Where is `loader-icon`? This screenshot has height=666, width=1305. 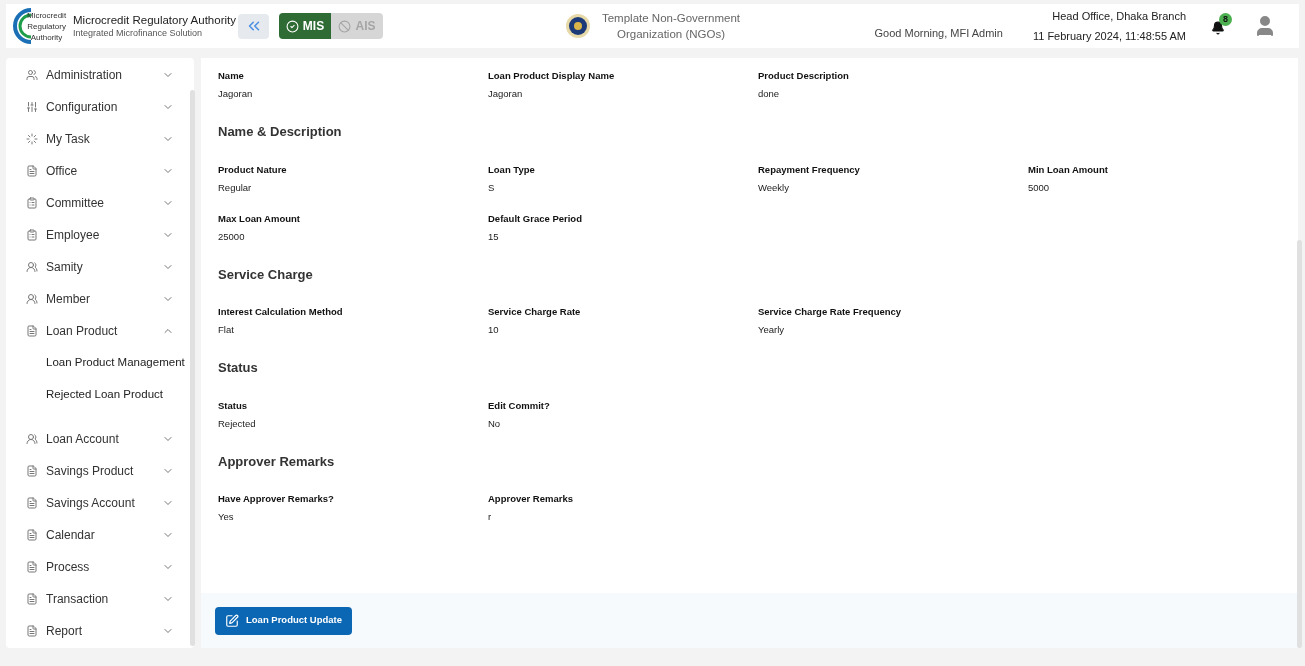 loader-icon is located at coordinates (32, 139).